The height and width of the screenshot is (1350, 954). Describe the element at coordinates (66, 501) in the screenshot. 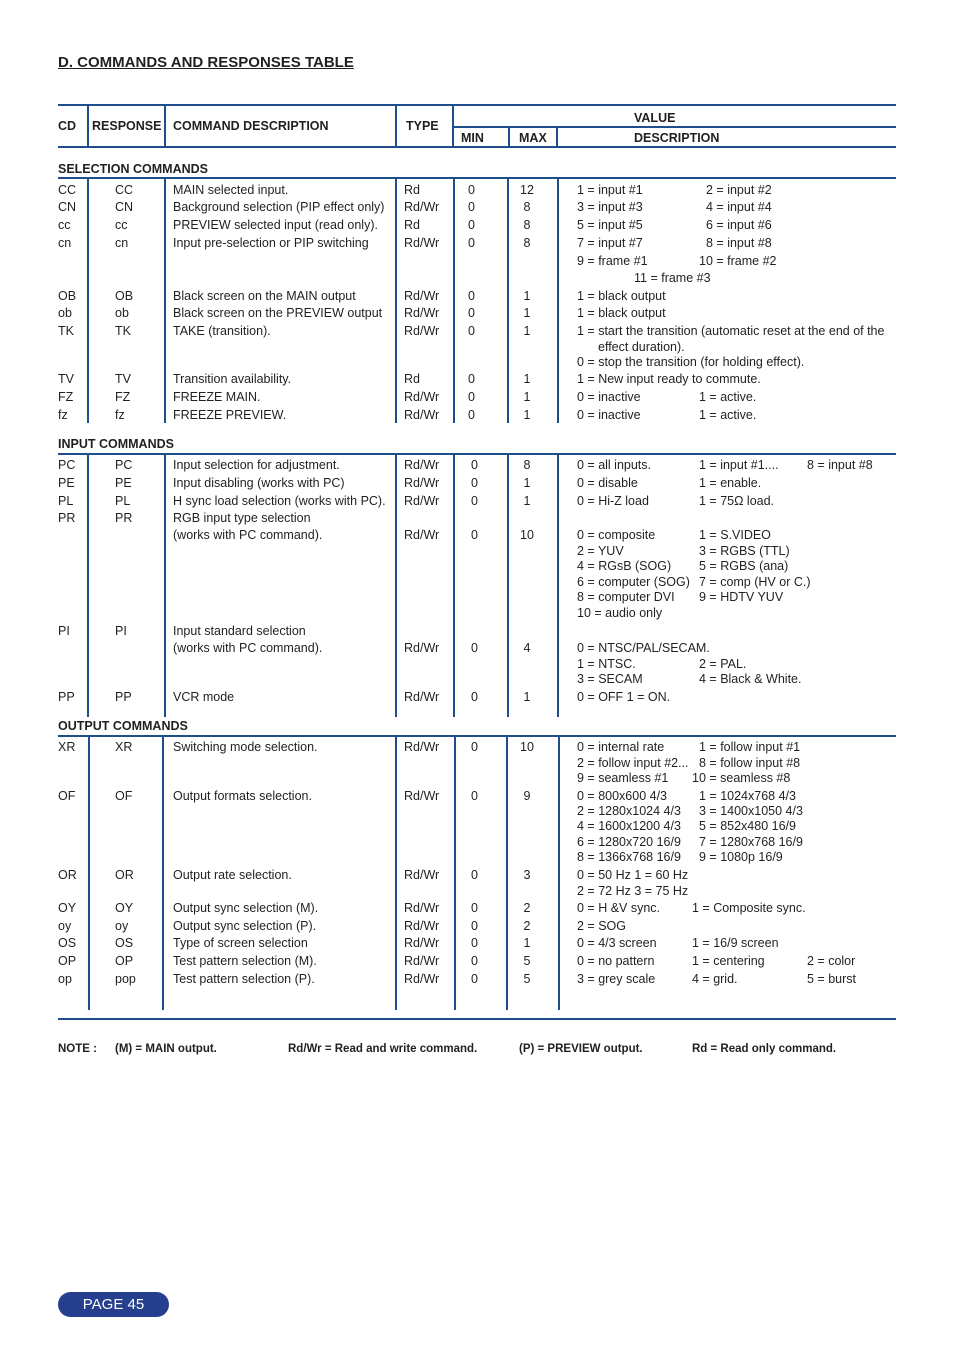

I see `cell-cd: PL` at that location.